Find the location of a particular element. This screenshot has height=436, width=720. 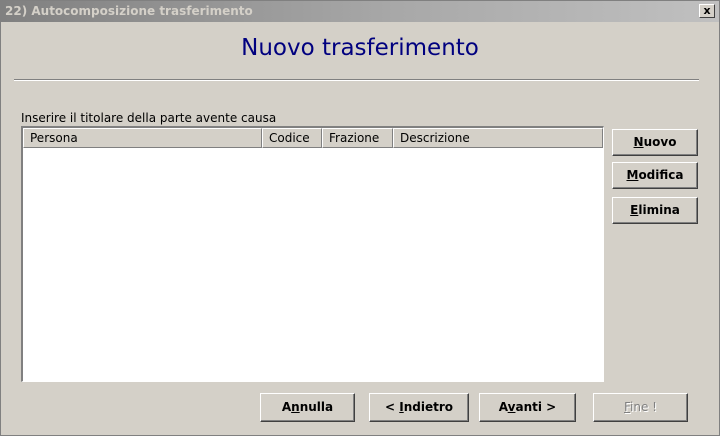

cancel-button: Annulla is located at coordinates (307, 407).